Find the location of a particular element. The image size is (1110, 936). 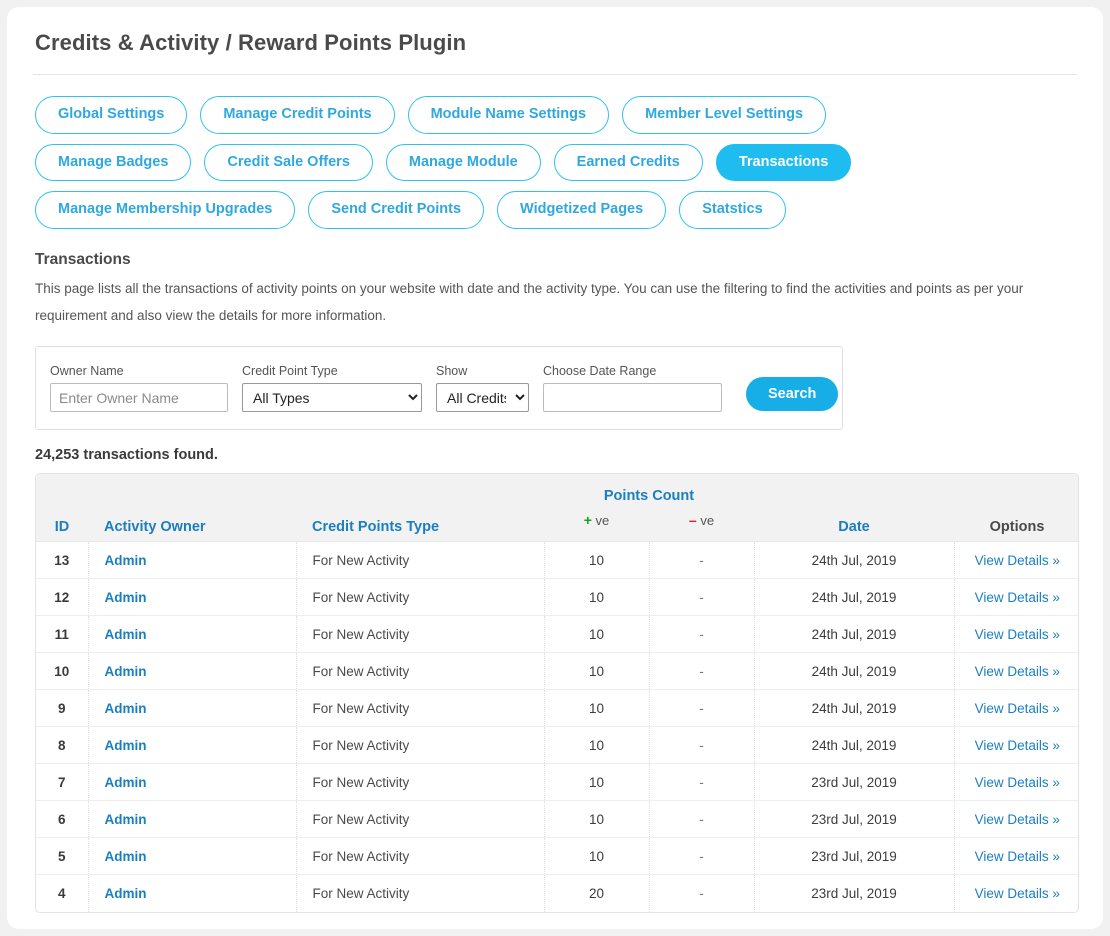

column-header-options: Options is located at coordinates (1016, 508).